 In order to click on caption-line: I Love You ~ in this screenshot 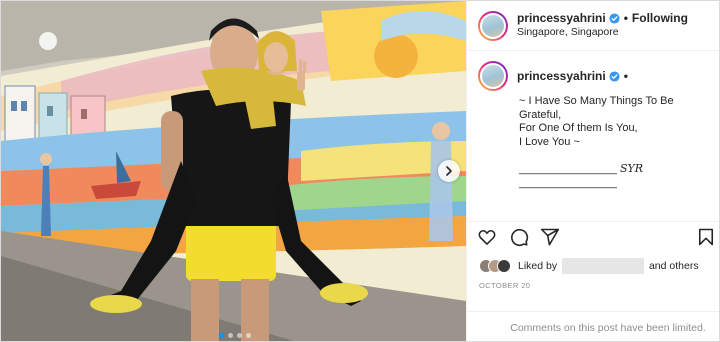, I will do `click(549, 141)`.